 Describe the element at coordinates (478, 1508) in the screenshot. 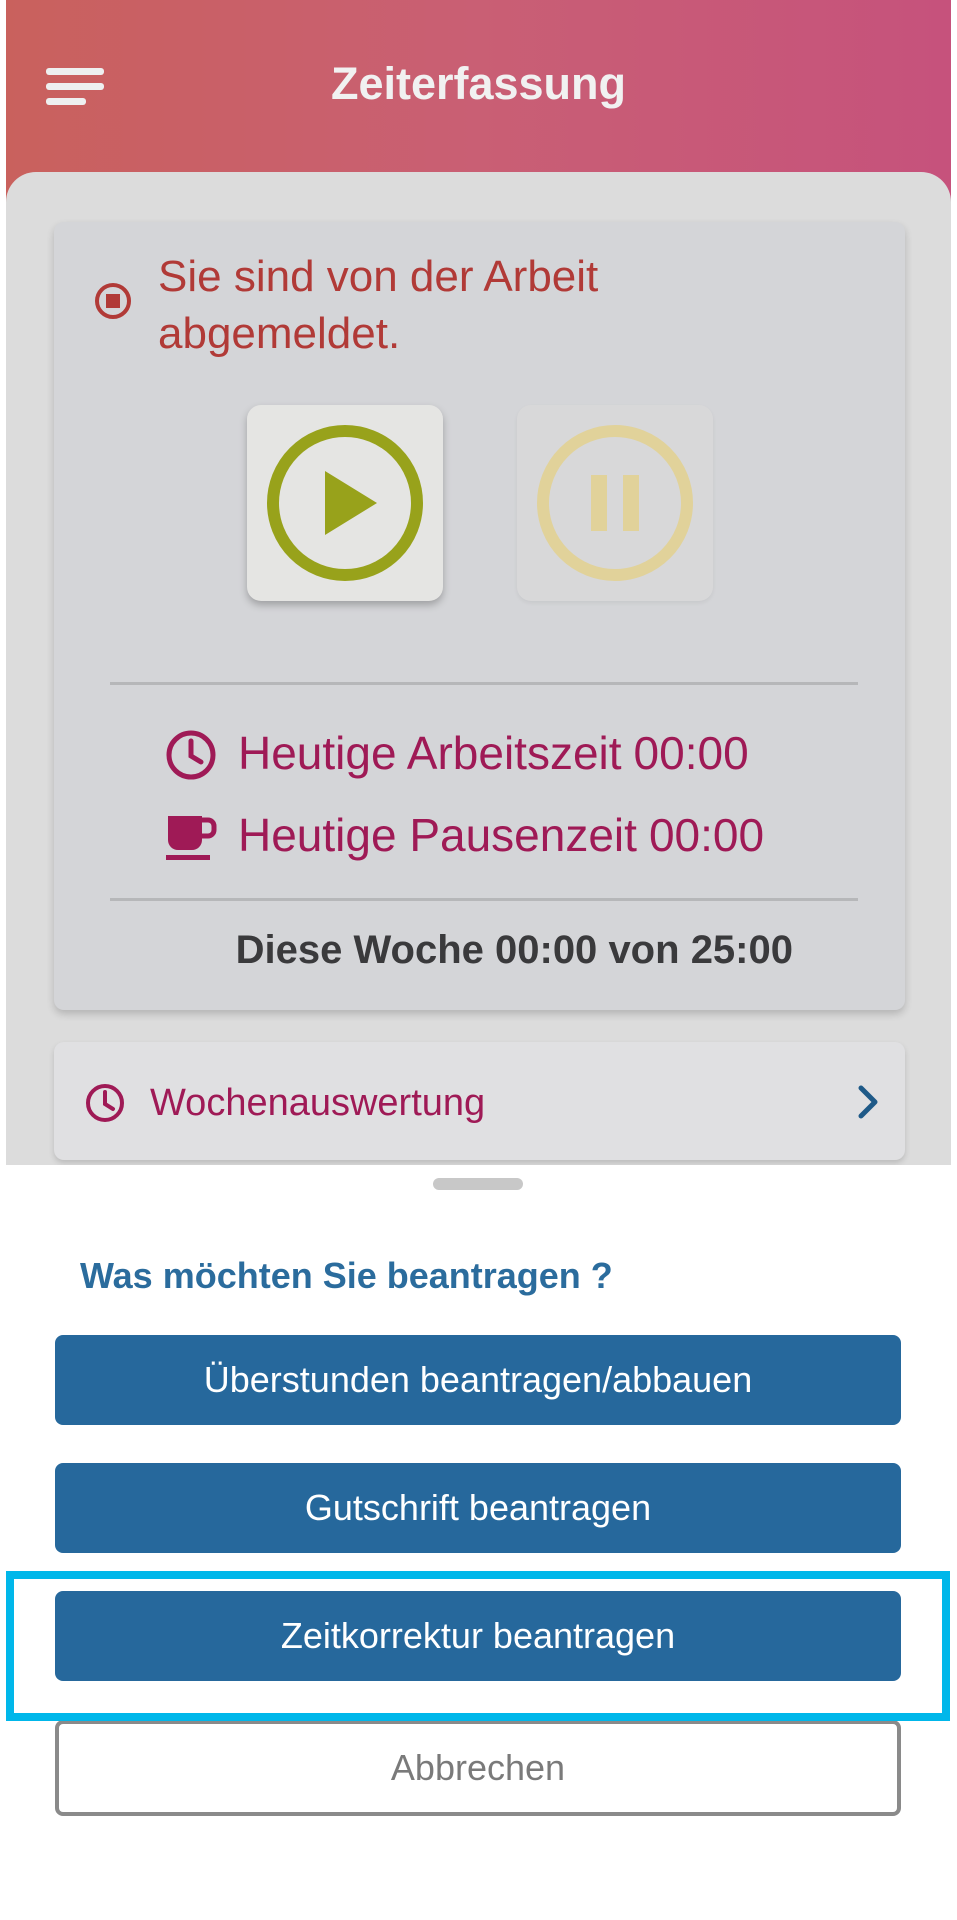

I see `request-credit-button: Gutschrift beantragen` at that location.